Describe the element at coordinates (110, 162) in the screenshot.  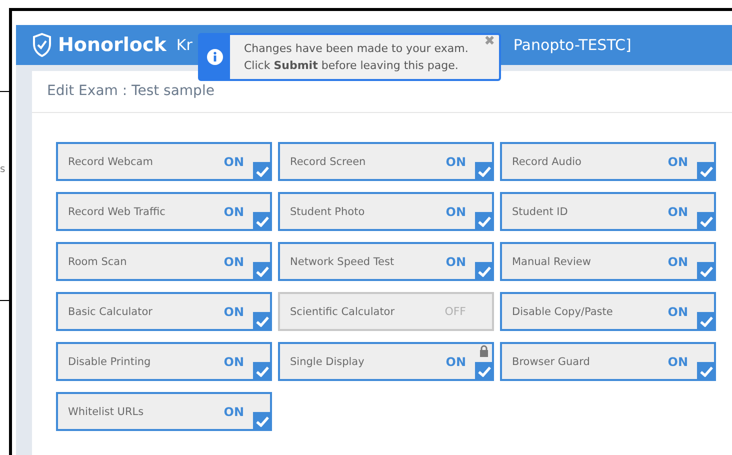
I see `setting-label: Record Webcam` at that location.